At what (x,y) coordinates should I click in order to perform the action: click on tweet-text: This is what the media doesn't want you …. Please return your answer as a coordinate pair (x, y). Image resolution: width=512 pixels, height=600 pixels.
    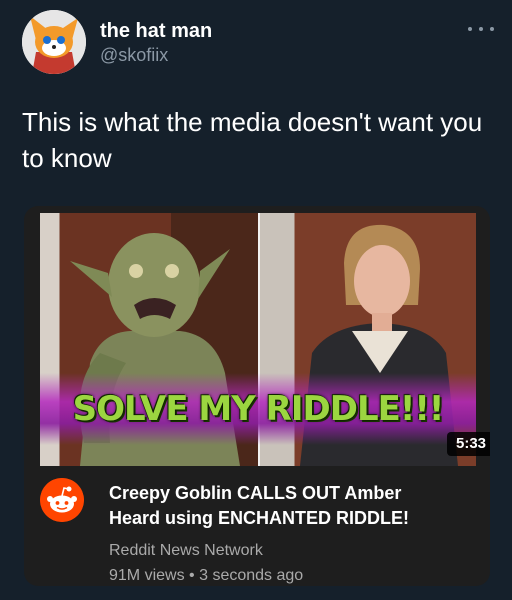
    Looking at the image, I should click on (252, 140).